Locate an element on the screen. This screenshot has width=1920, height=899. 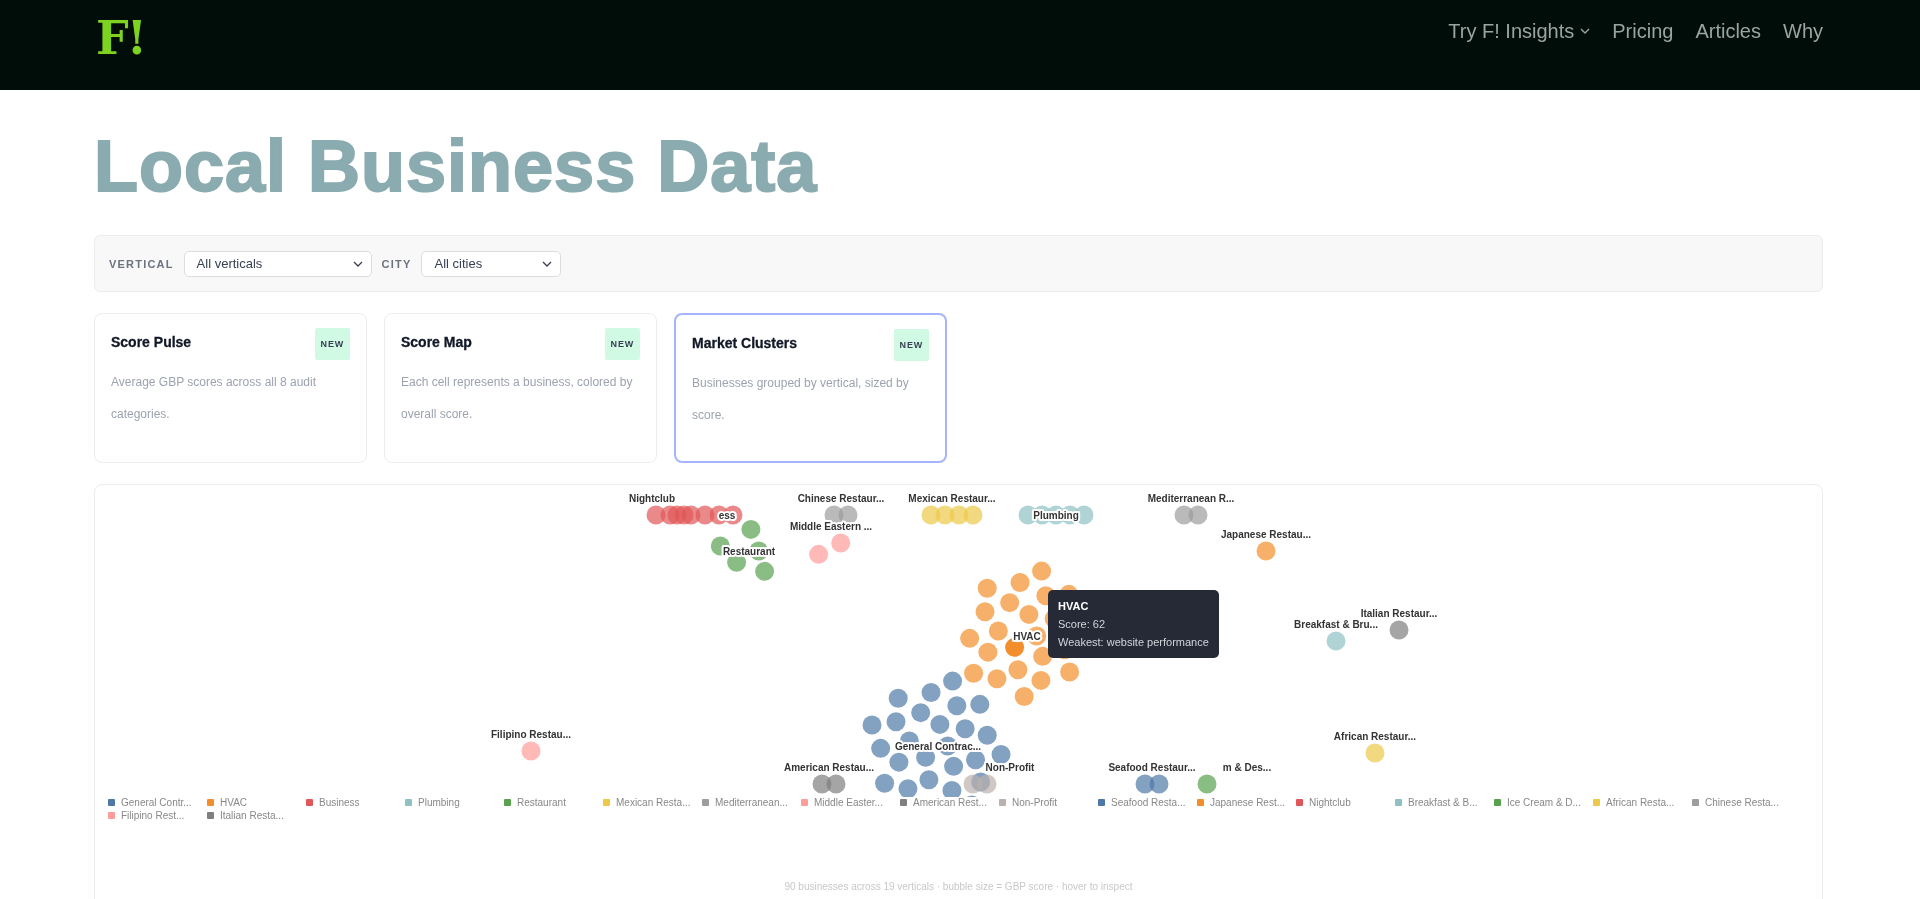
card-title: Score Map is located at coordinates (436, 342).